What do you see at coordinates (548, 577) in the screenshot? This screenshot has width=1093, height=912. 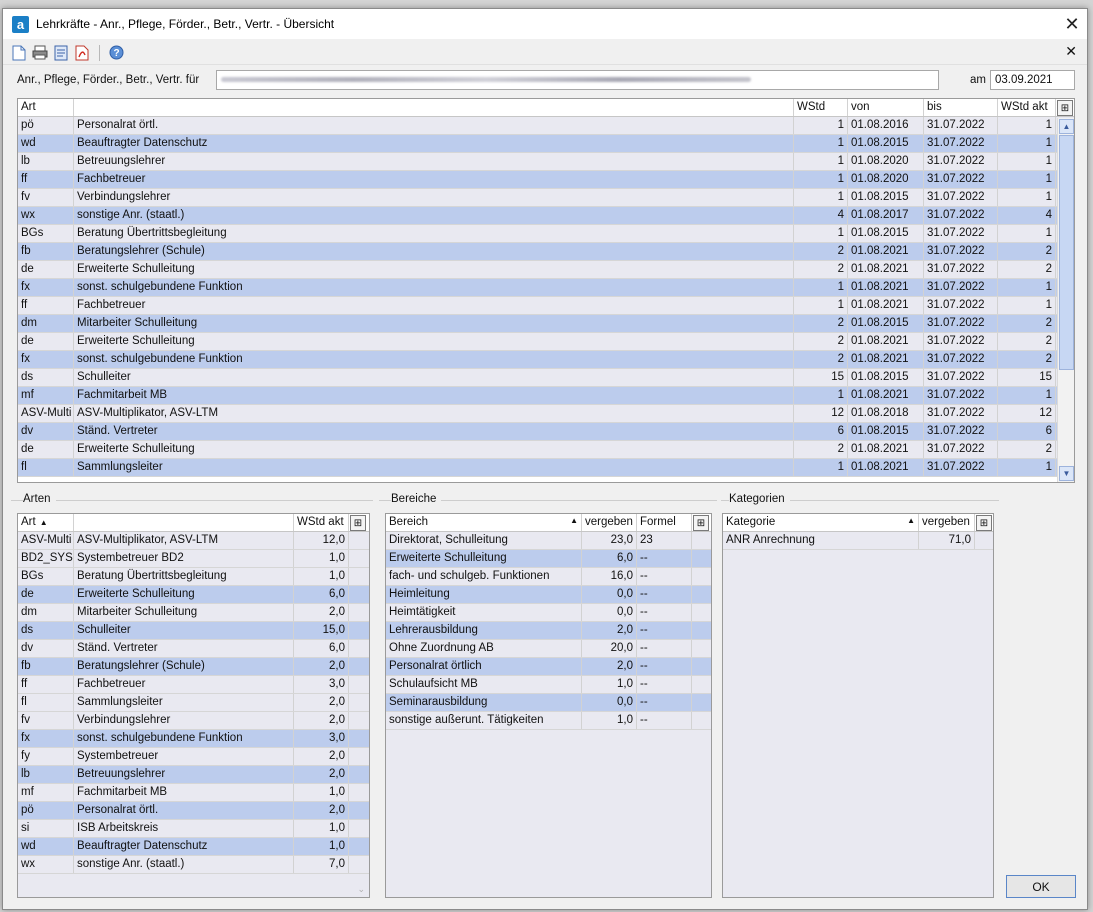 I see `bereiche-row: fach- und schulgeb. Funktionen 16,0 --` at bounding box center [548, 577].